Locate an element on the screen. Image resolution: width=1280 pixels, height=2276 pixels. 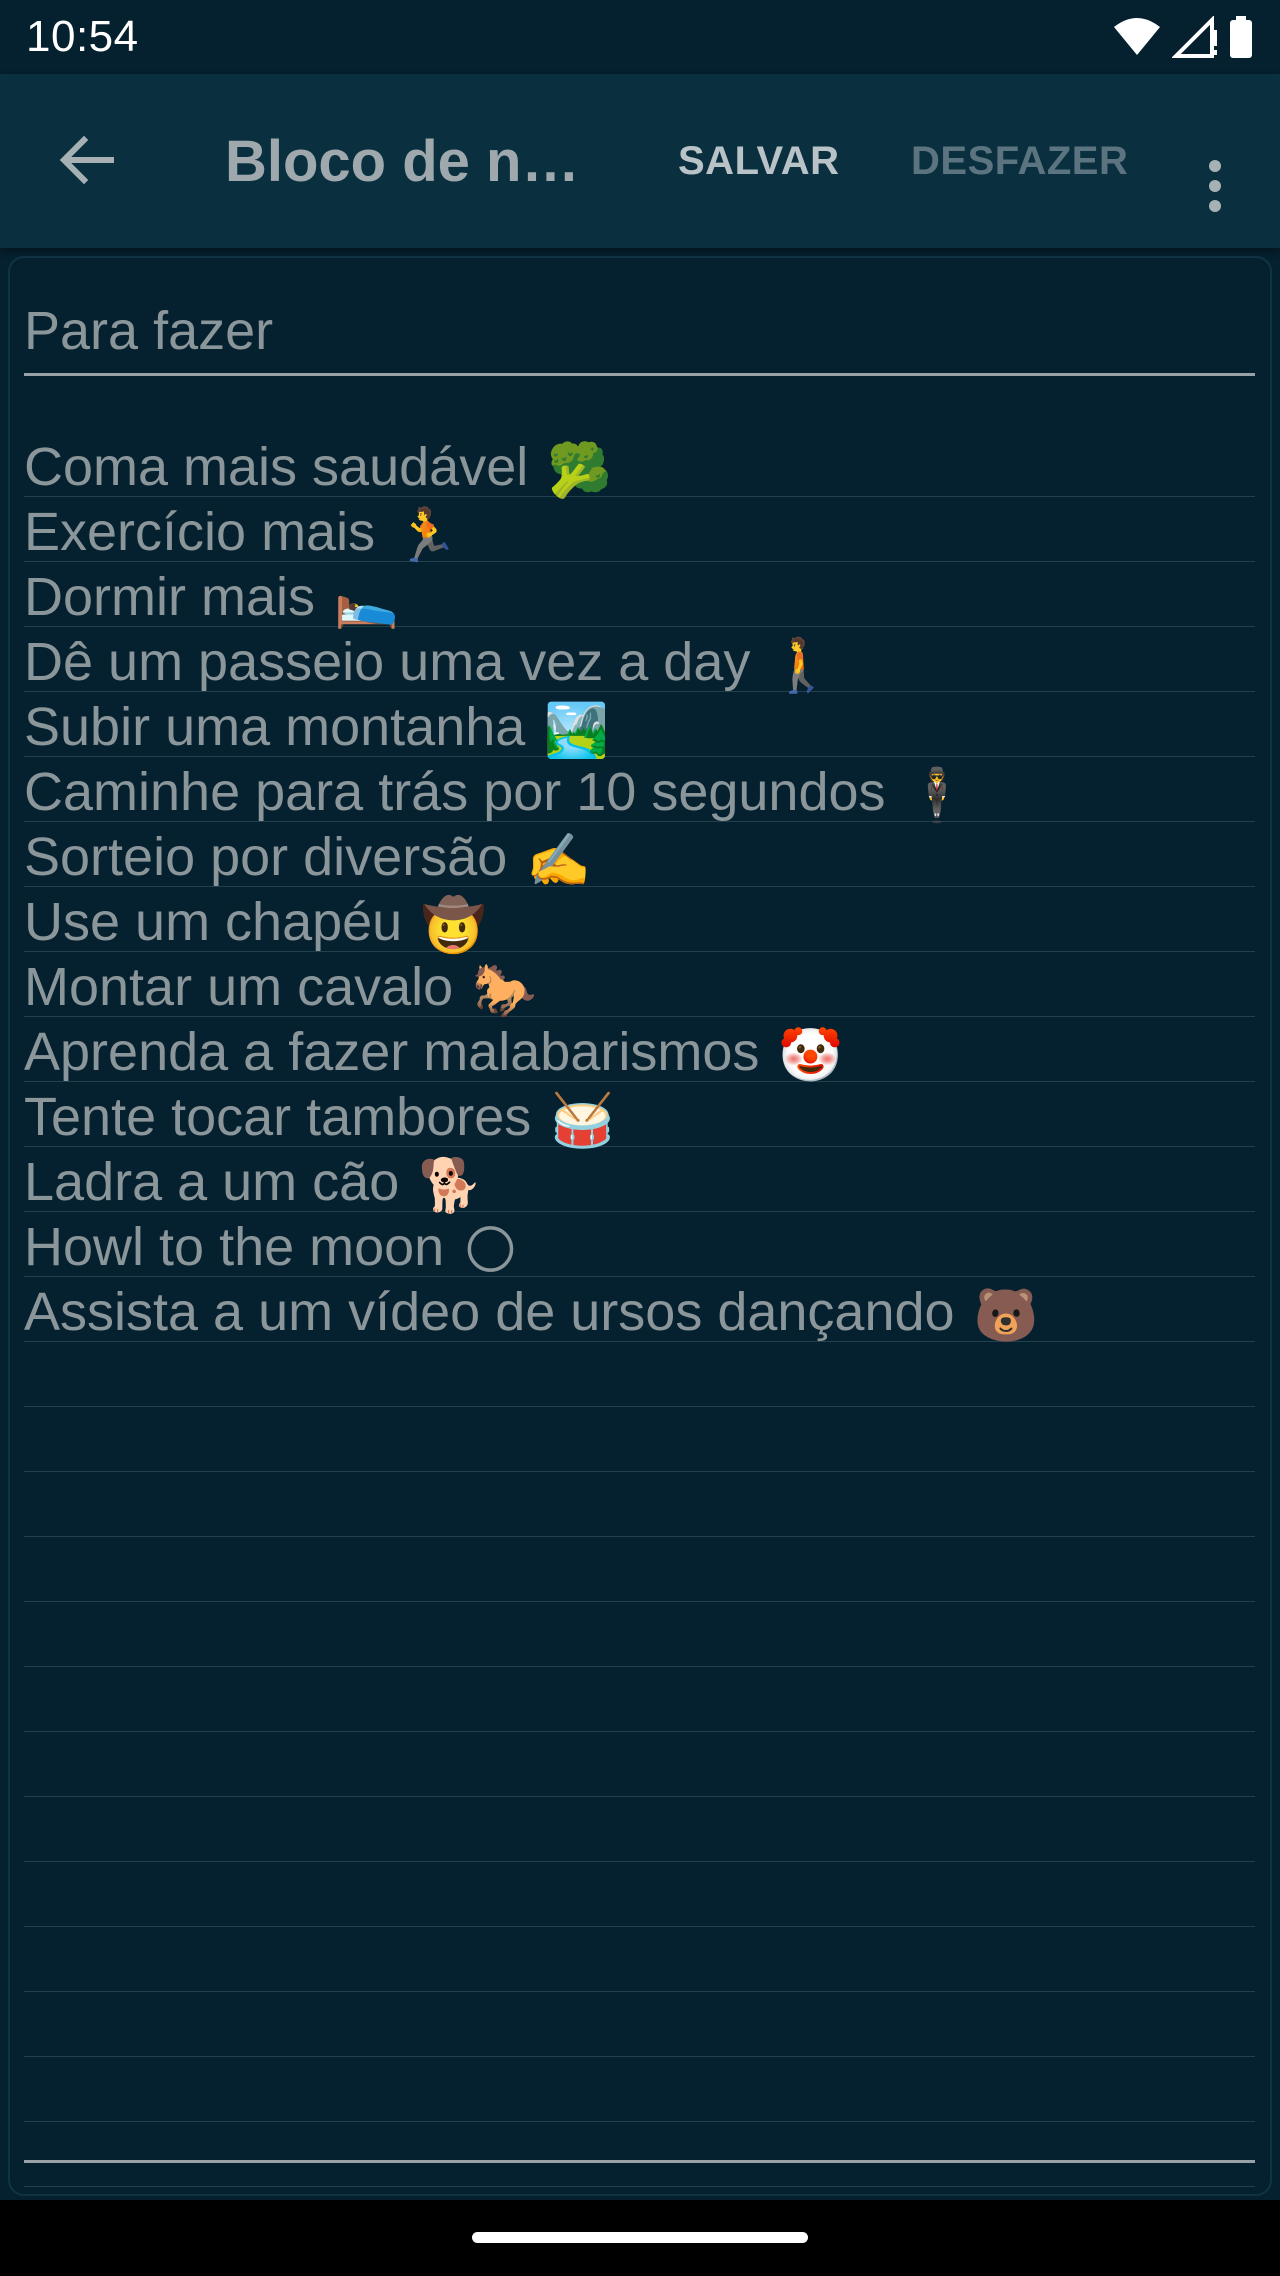
app-bar: Bloco de no… SALVAR DESFAZER is located at coordinates (640, 161).